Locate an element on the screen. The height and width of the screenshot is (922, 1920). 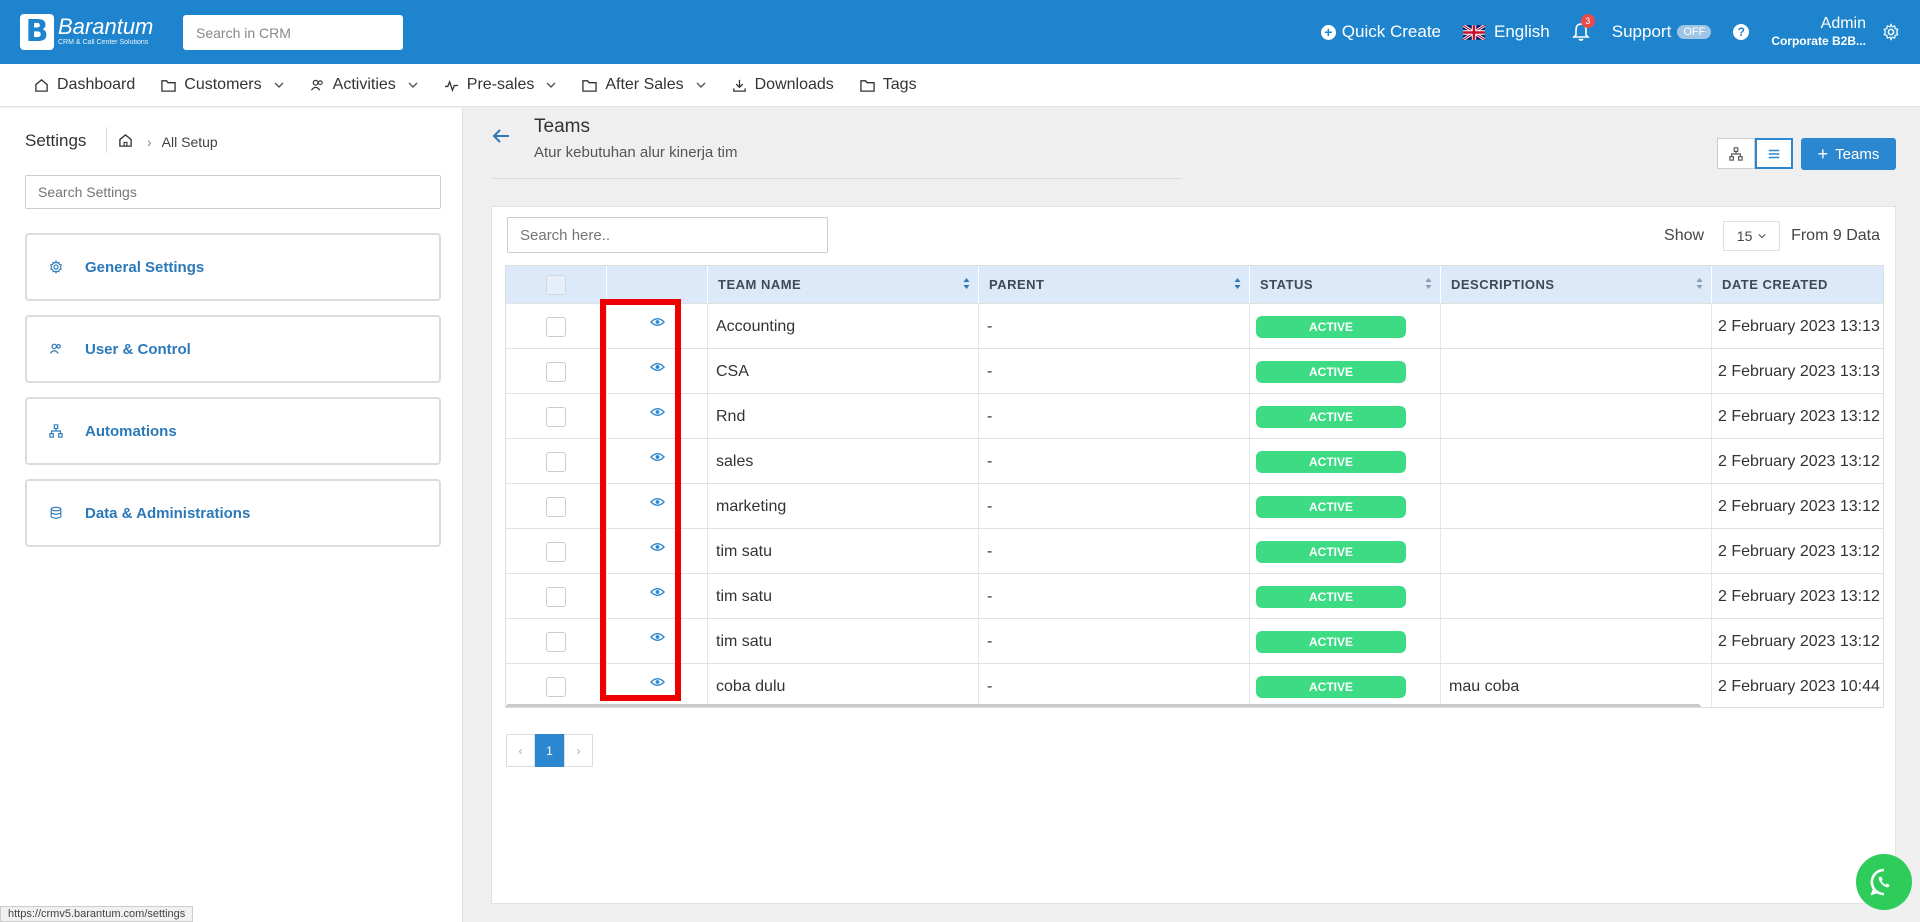
back-arrow-icon is located at coordinates (501, 136).